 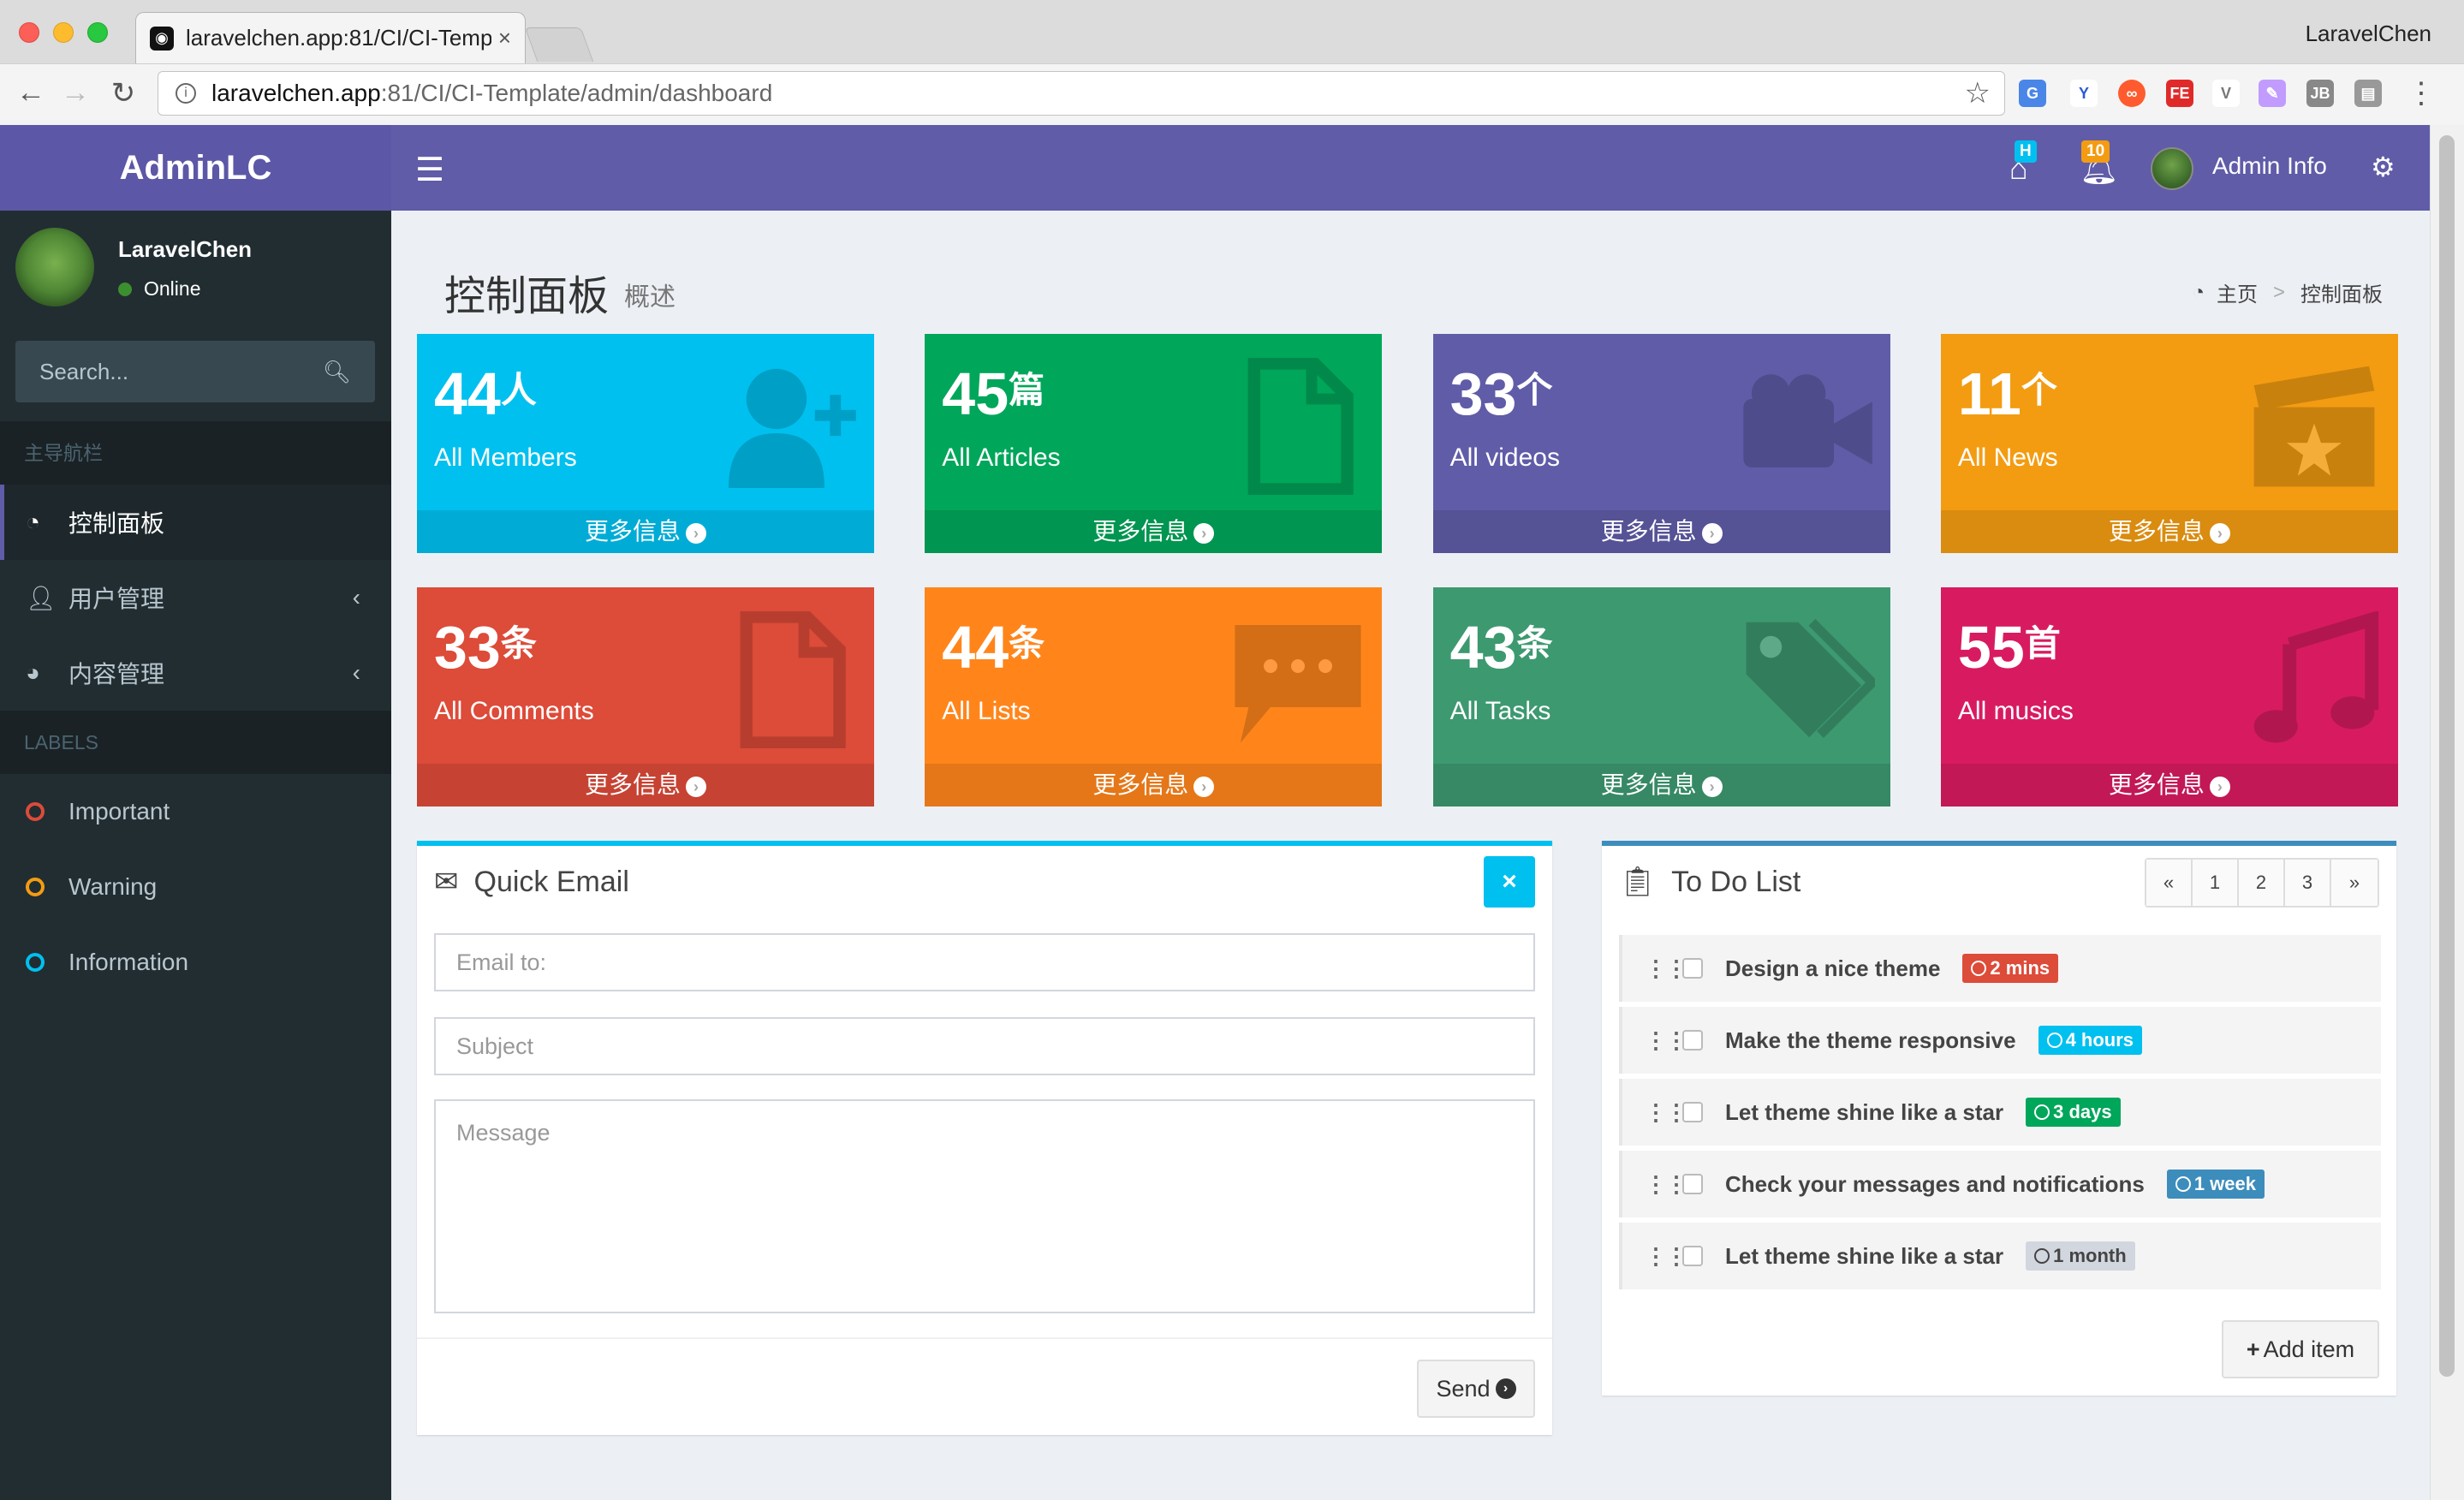 I want to click on jb-extension-icon: JB, so click(x=2320, y=93).